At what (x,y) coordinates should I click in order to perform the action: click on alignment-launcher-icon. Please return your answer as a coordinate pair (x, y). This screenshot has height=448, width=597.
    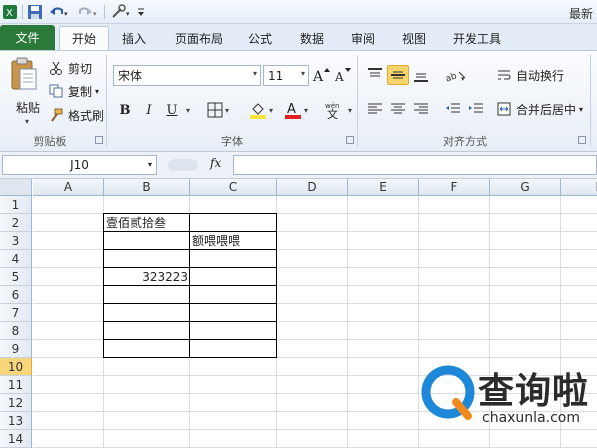
    Looking at the image, I should click on (582, 140).